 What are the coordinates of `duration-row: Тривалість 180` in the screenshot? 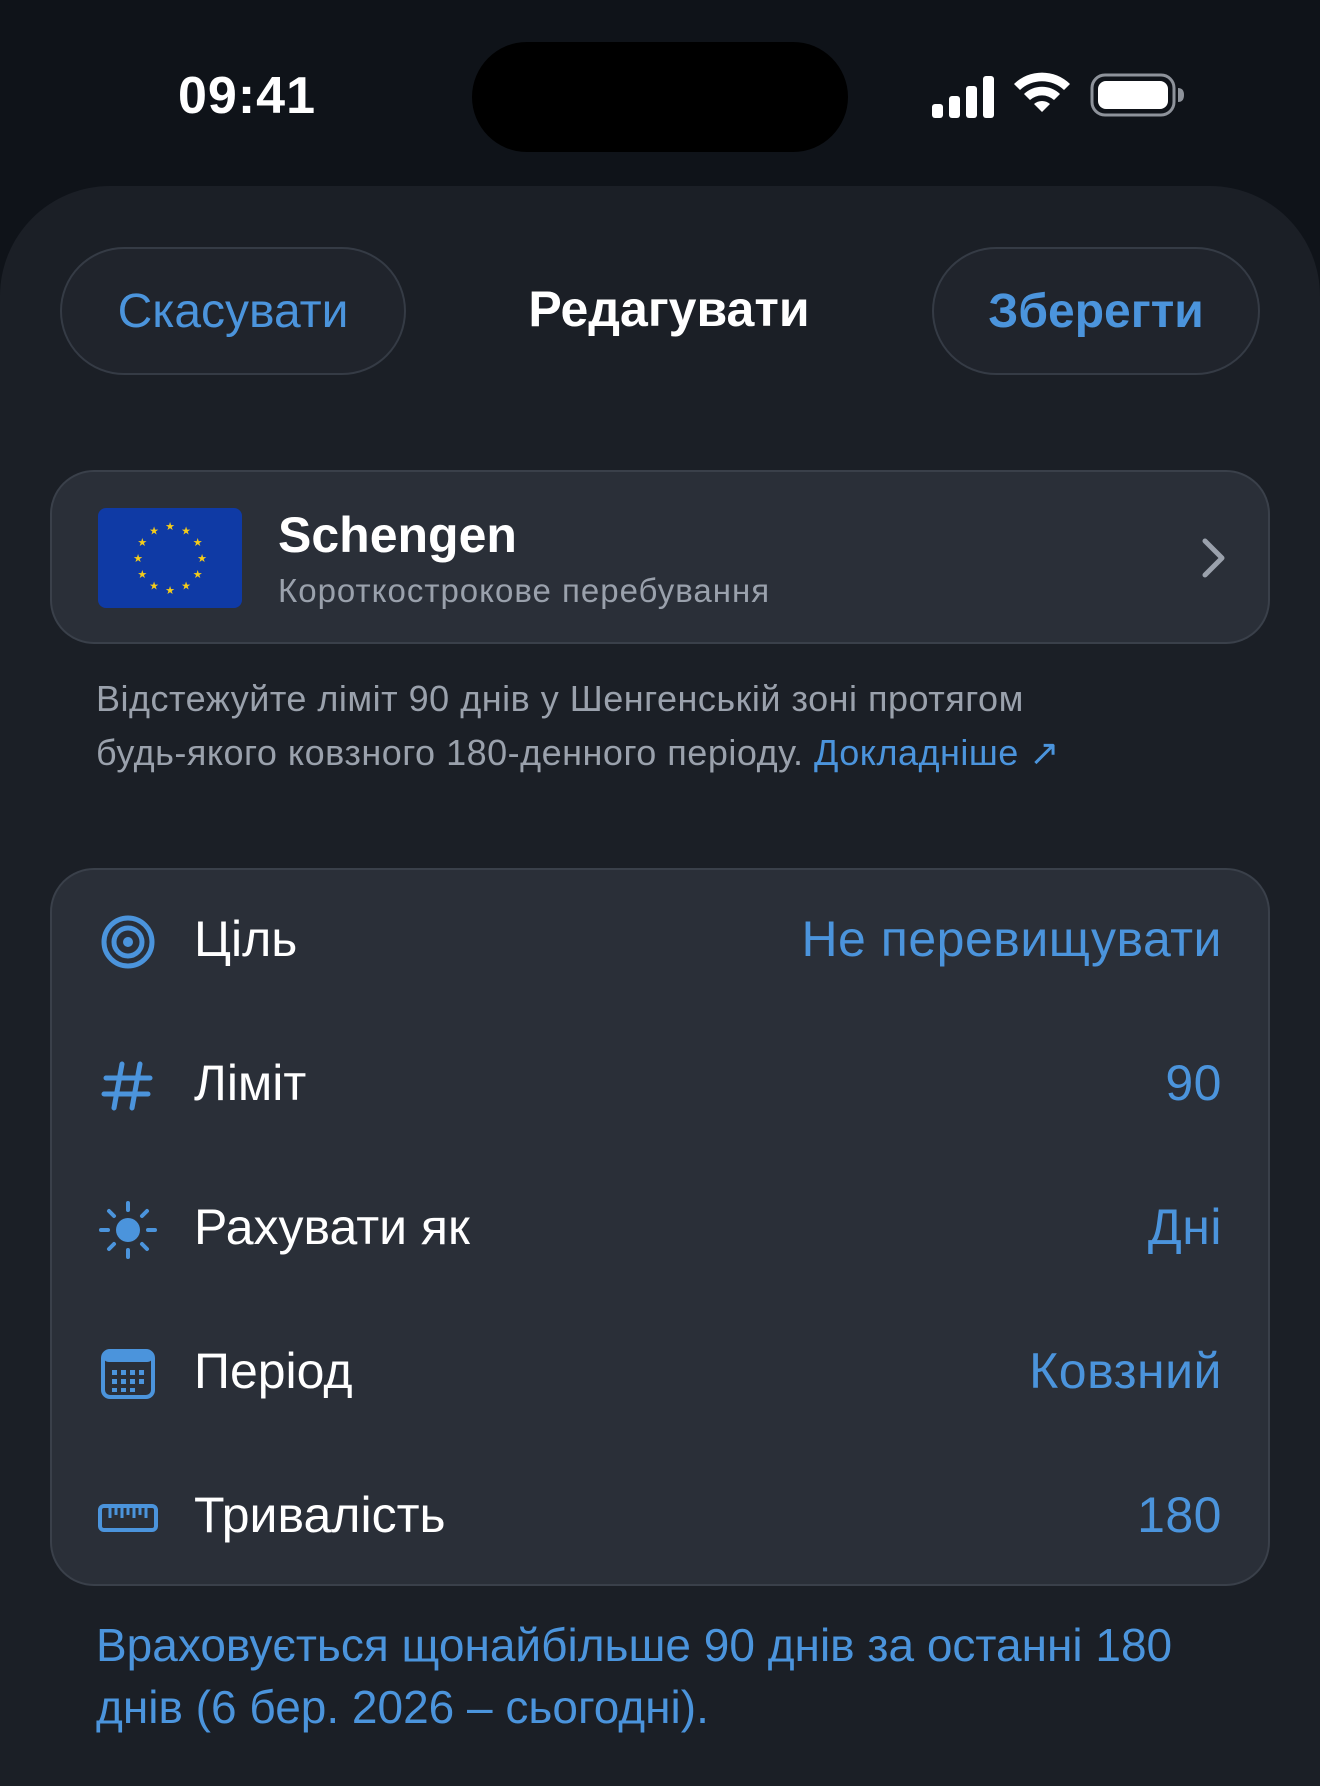 It's located at (660, 1518).